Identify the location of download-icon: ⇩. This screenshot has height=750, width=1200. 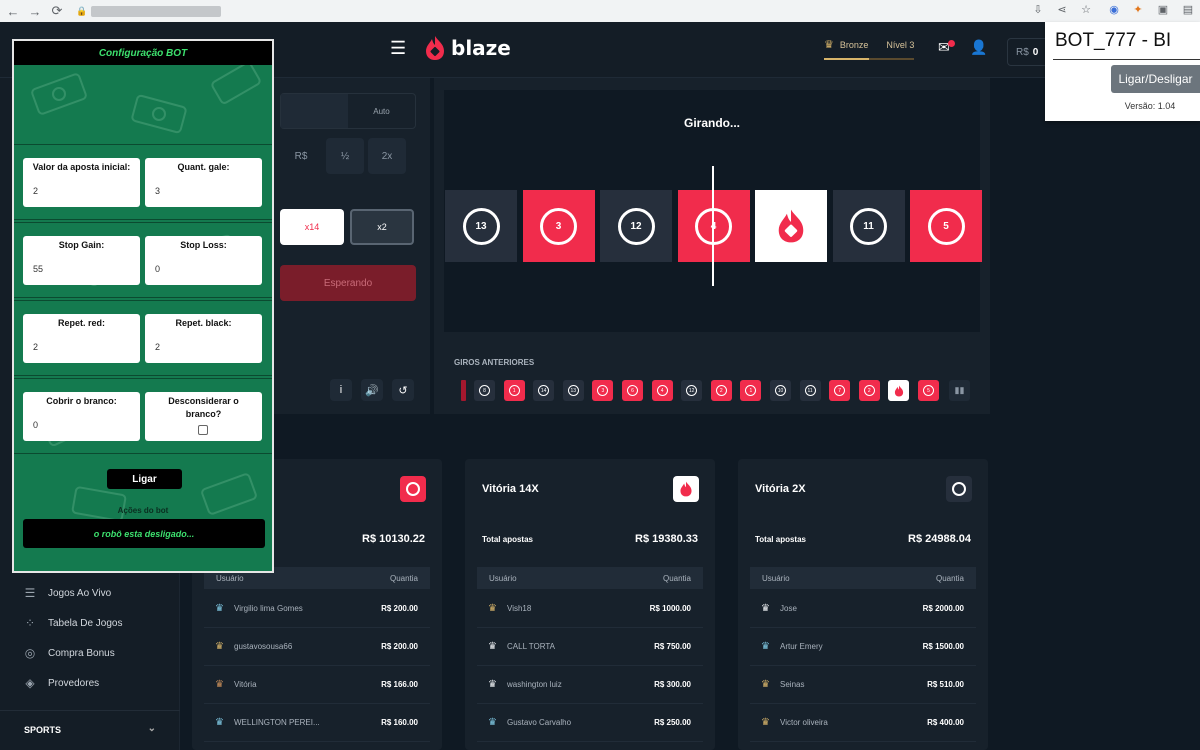
(1038, 9).